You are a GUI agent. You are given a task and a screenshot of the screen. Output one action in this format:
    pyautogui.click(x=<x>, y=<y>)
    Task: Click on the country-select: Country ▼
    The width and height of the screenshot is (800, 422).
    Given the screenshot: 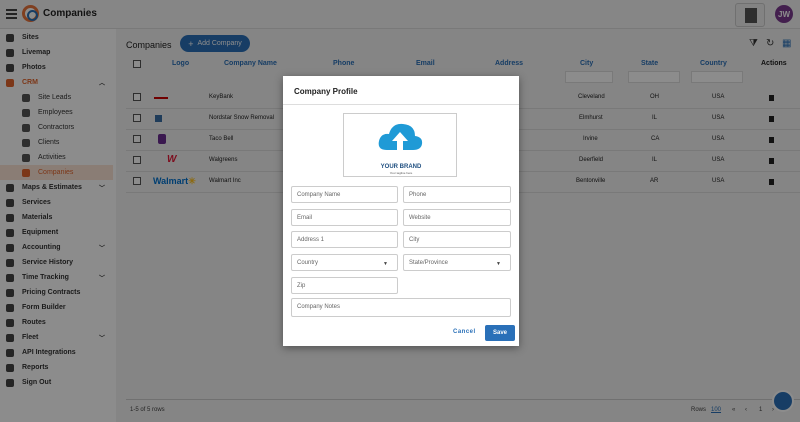 What is the action you would take?
    pyautogui.click(x=344, y=262)
    